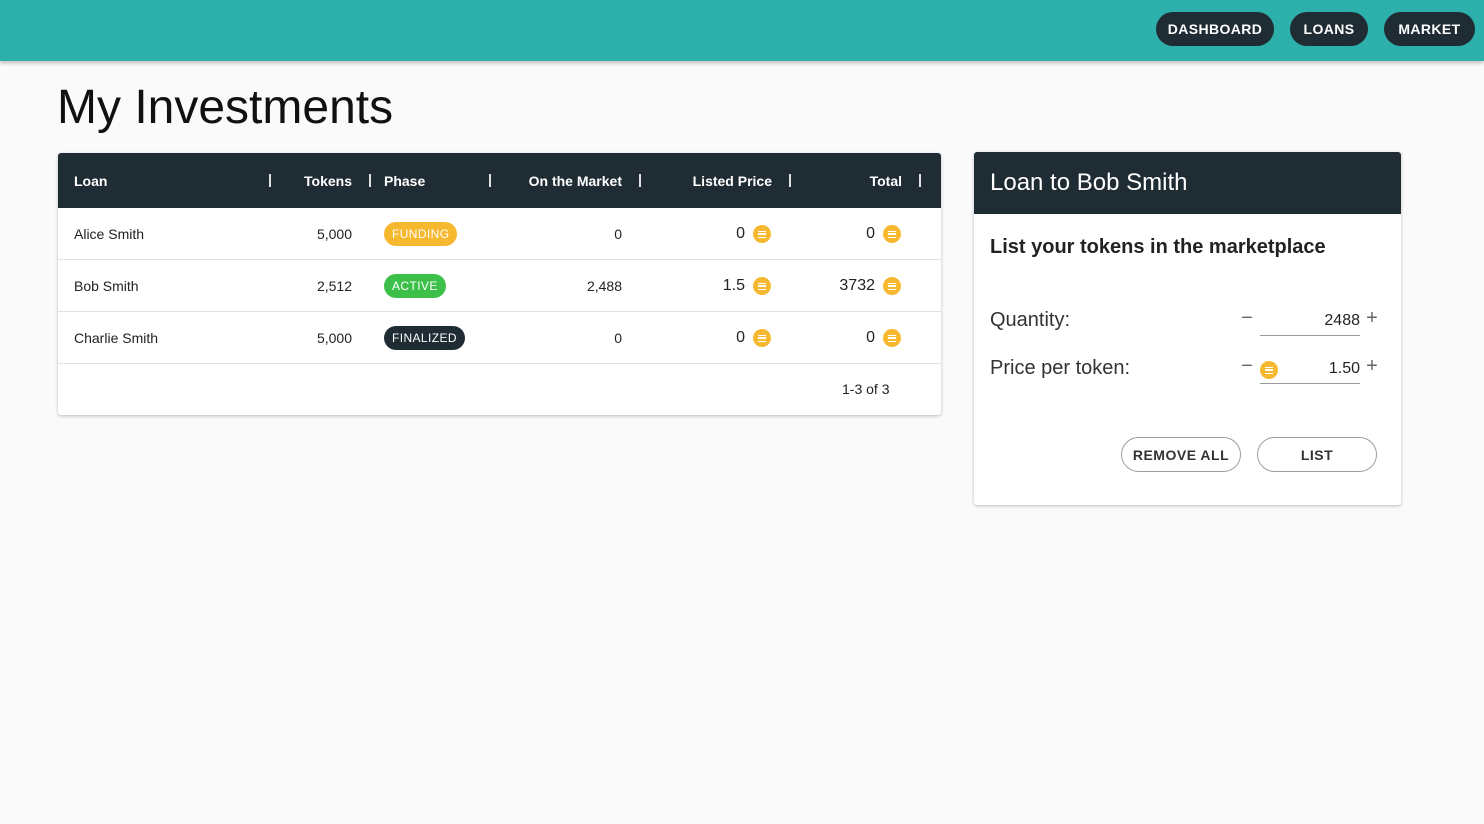 The width and height of the screenshot is (1484, 824). I want to click on tokens-value: 2,512, so click(334, 286).